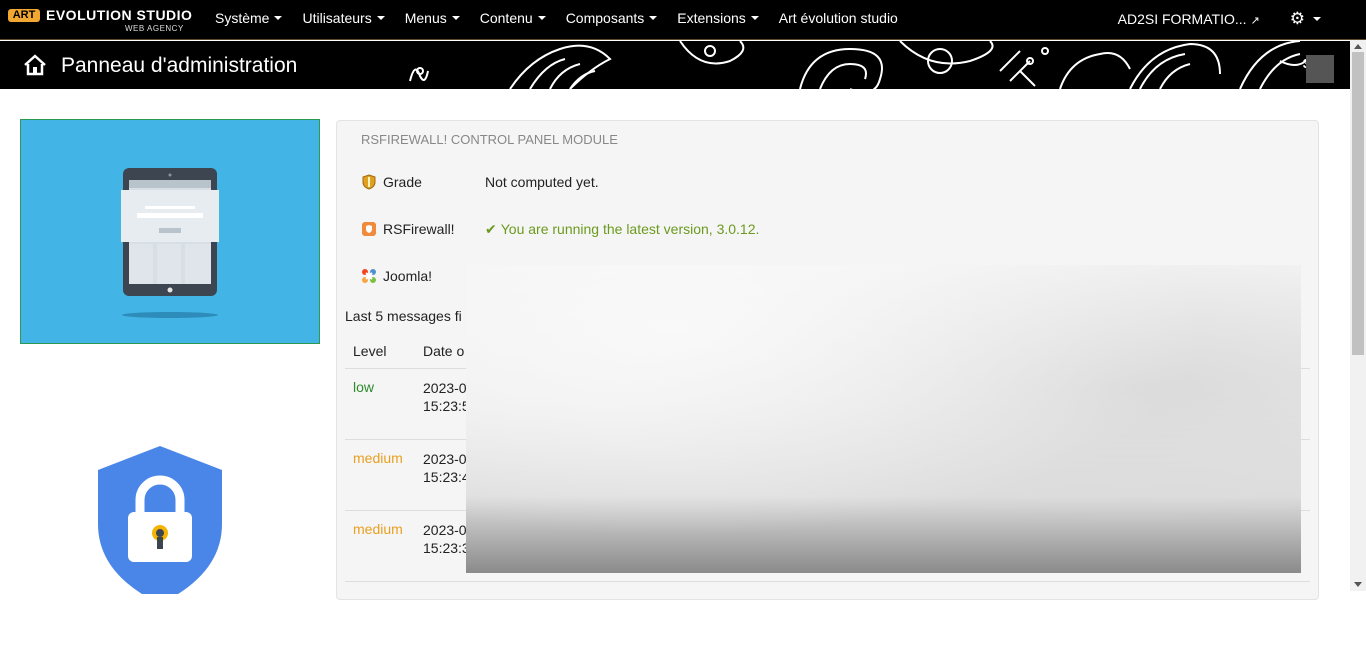 Image resolution: width=1366 pixels, height=652 pixels. I want to click on panel-title: RSFIREWALL! CONTROL PANEL MODULE, so click(489, 139).